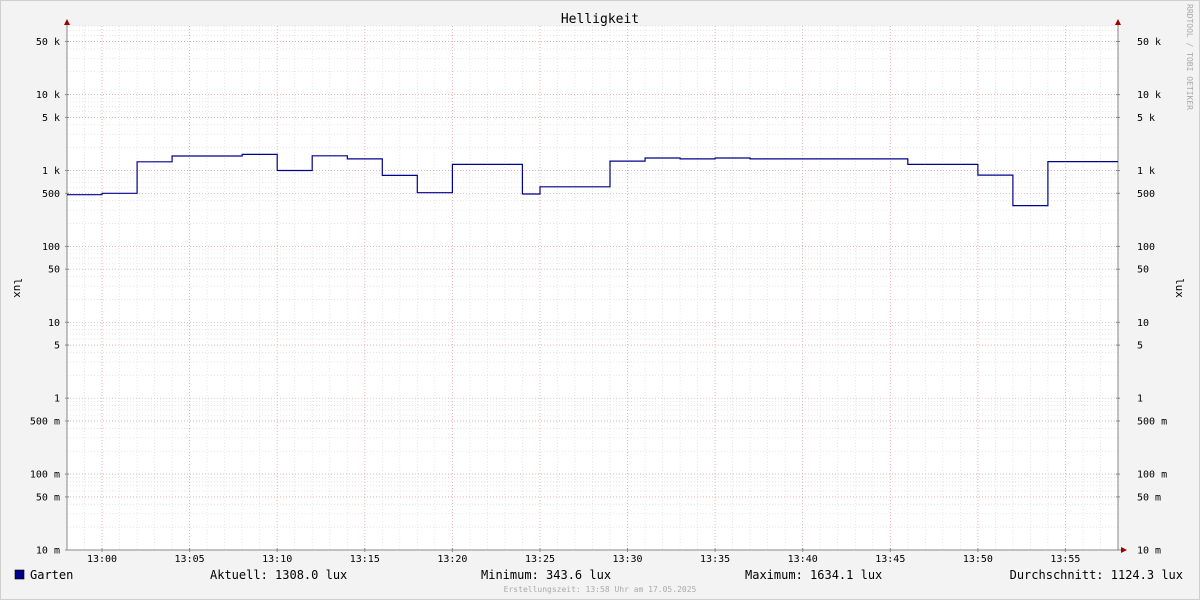 The height and width of the screenshot is (600, 1200). What do you see at coordinates (1146, 118) in the screenshot?
I see `y-tick-label-right: 5 k` at bounding box center [1146, 118].